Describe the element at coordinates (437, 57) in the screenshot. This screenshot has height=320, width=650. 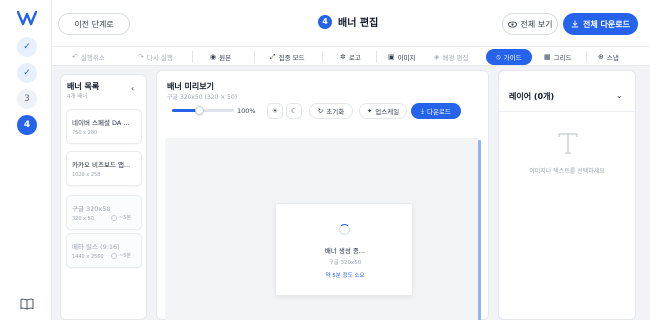
I see `layers-icon: ◈` at that location.